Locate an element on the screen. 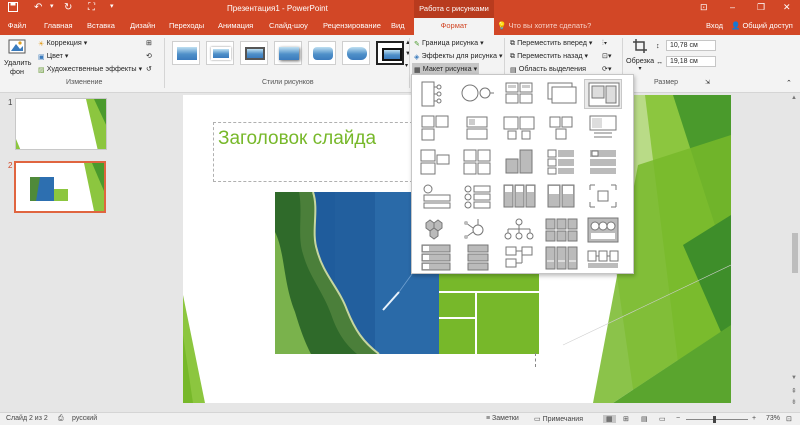 This screenshot has height=425, width=800. minimize-icon: – is located at coordinates (732, 7).